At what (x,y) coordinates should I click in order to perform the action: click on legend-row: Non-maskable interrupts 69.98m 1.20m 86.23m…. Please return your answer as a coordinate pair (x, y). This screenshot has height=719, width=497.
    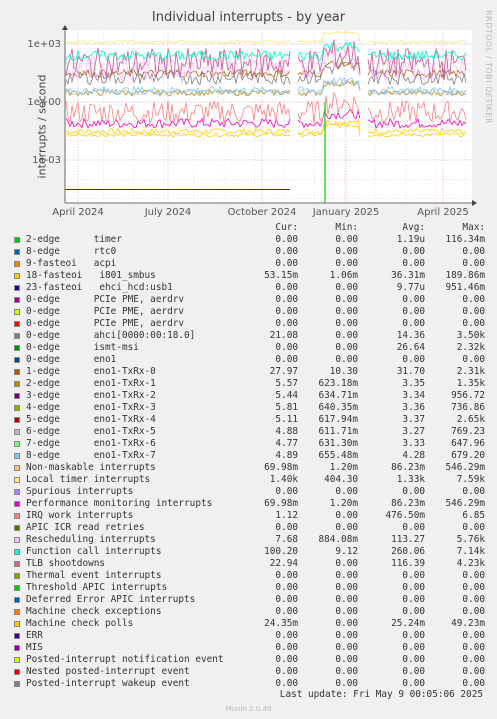
    Looking at the image, I should click on (252, 468).